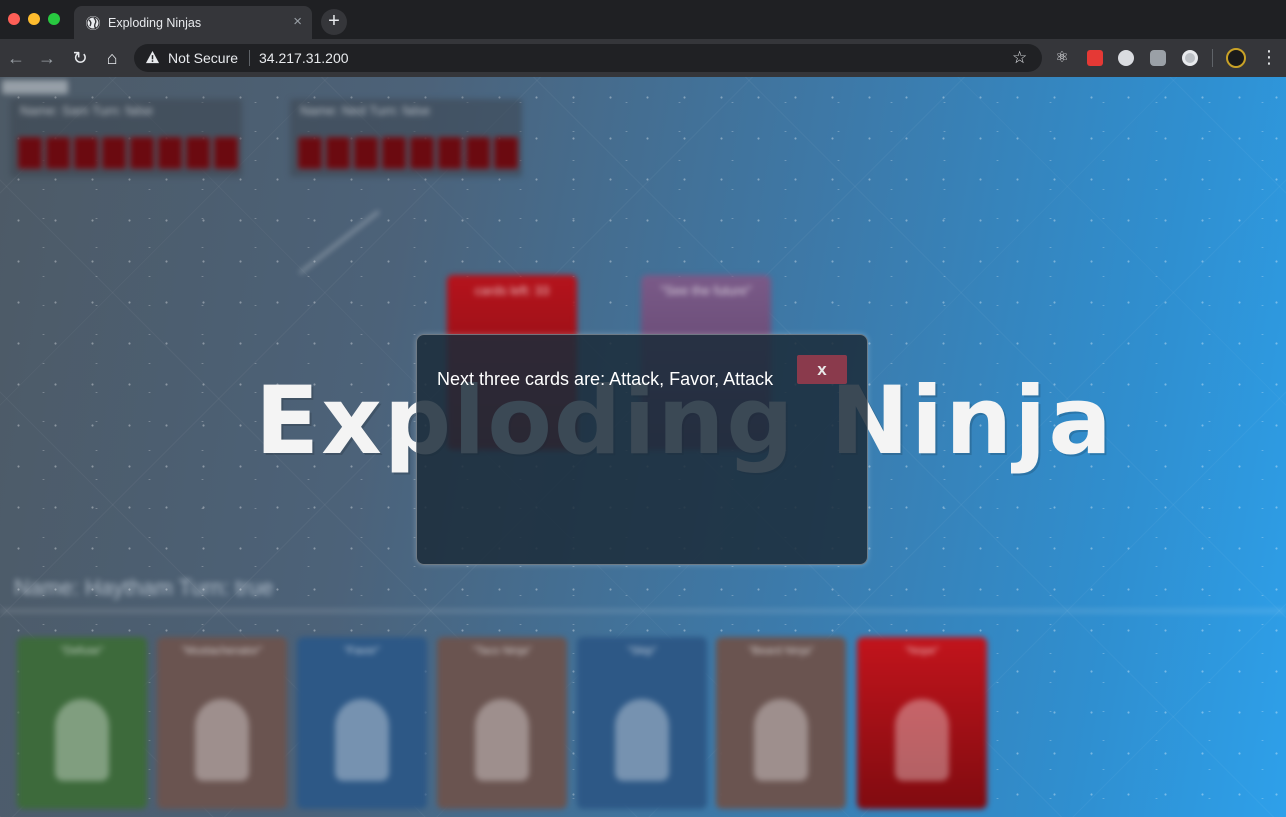 The height and width of the screenshot is (817, 1286). What do you see at coordinates (643, 19) in the screenshot?
I see `browser-tab-bar: Exploding Ninjas × +` at bounding box center [643, 19].